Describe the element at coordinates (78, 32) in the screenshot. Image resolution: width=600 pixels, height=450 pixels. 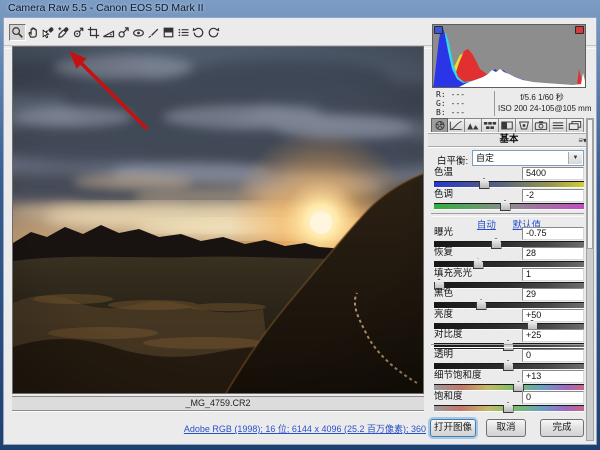
I see `targeted-adjustment-tool` at that location.